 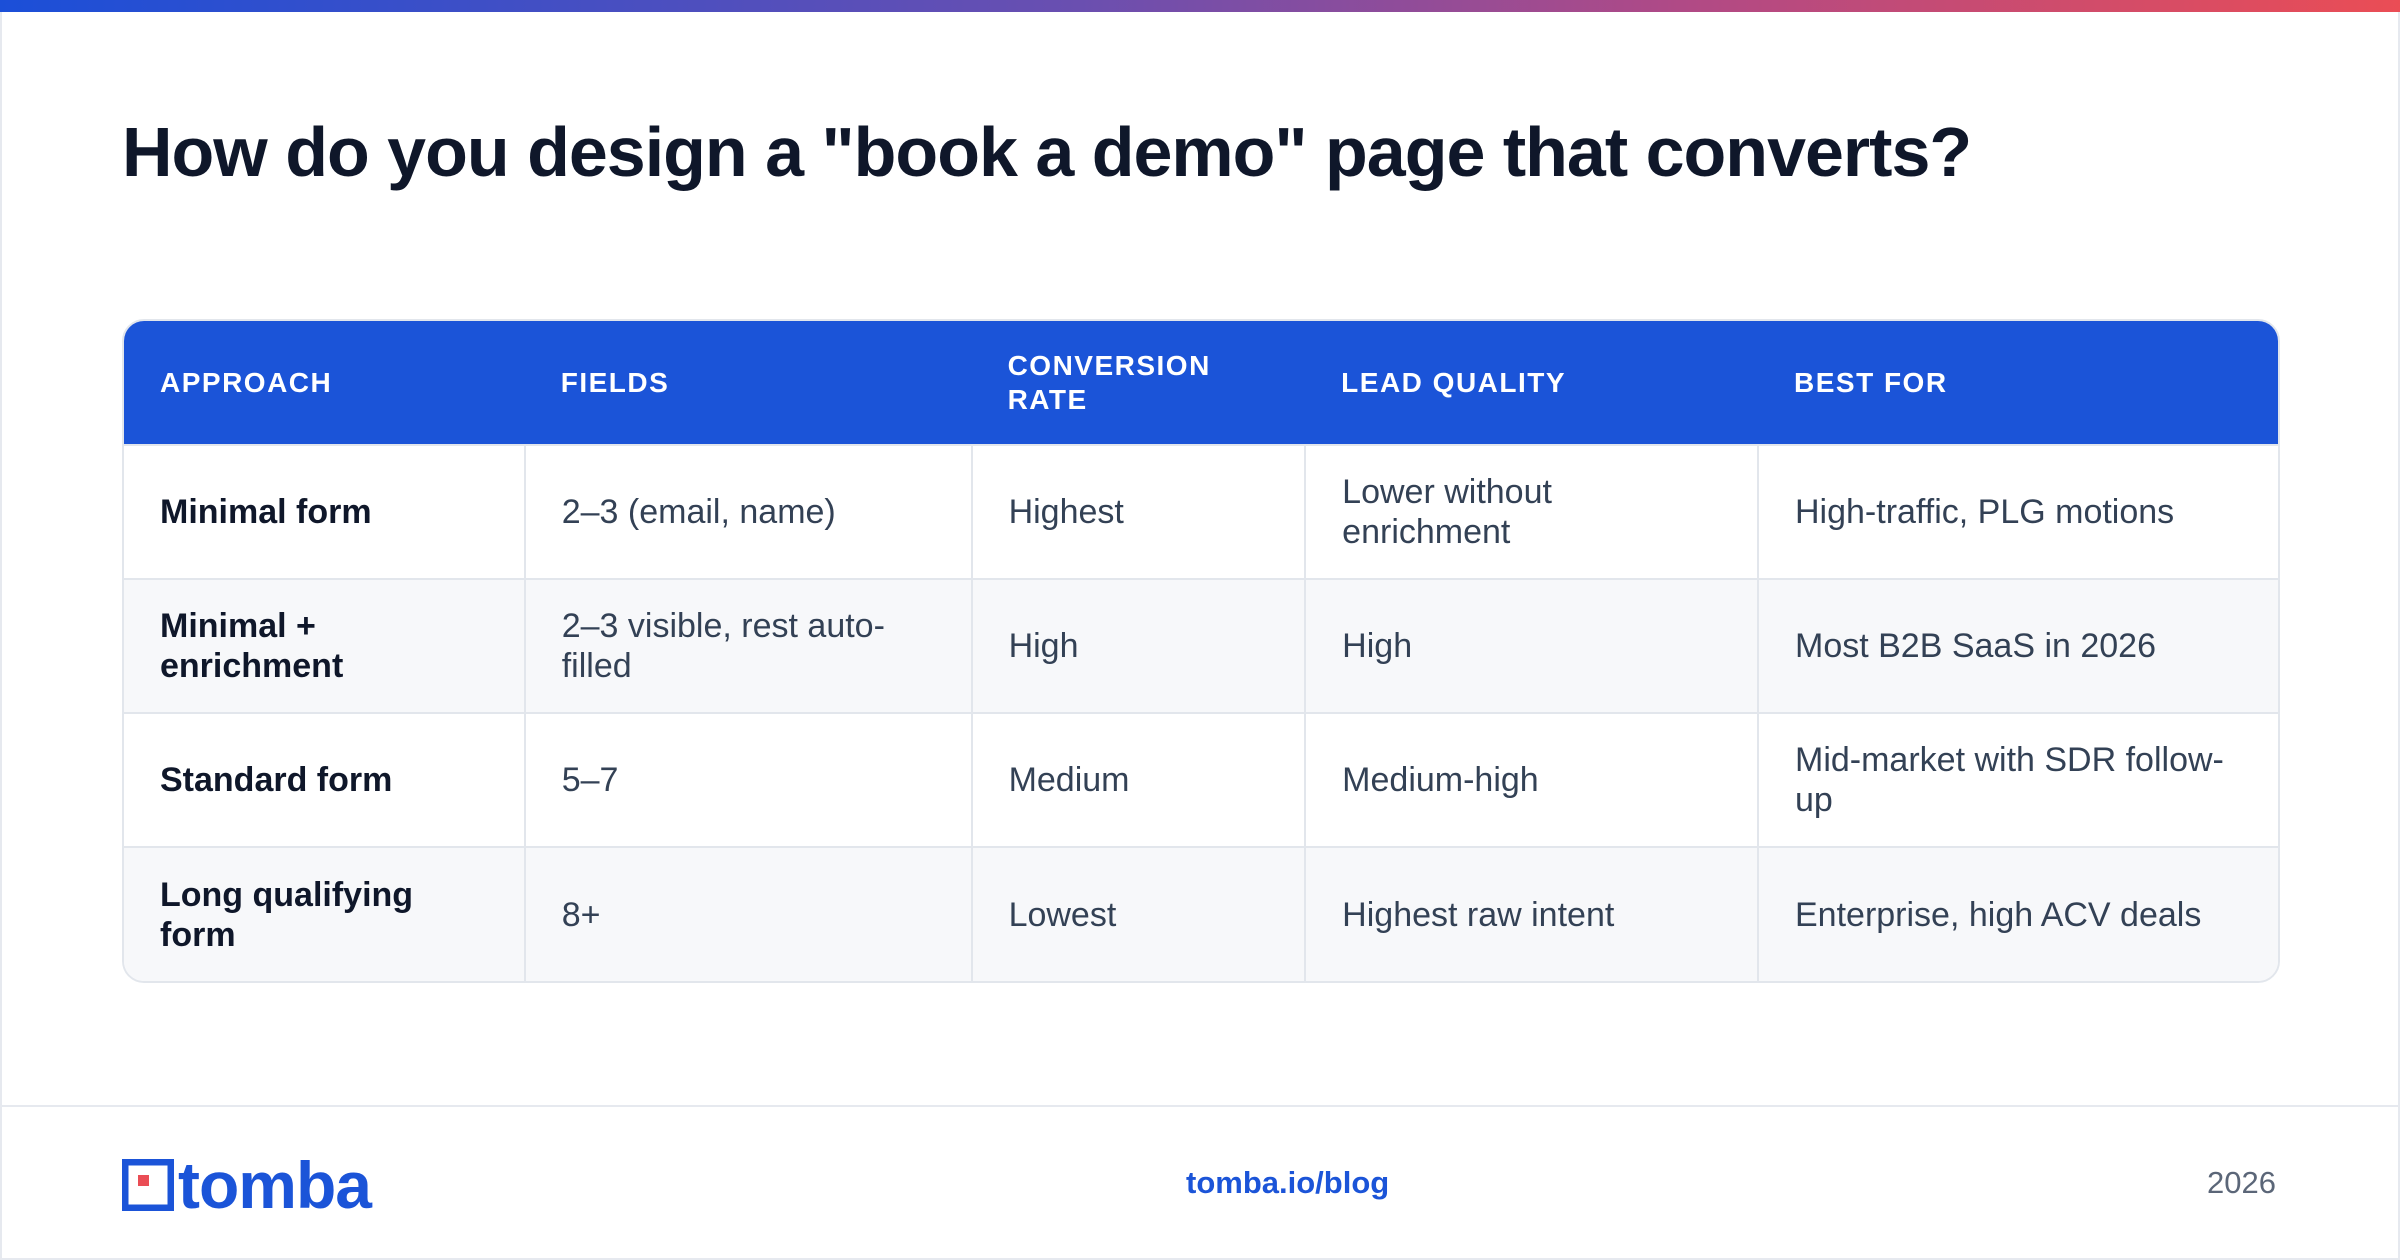 What do you see at coordinates (2017, 645) in the screenshot?
I see `cell-best-for: Most B2B SaaS in 2026` at bounding box center [2017, 645].